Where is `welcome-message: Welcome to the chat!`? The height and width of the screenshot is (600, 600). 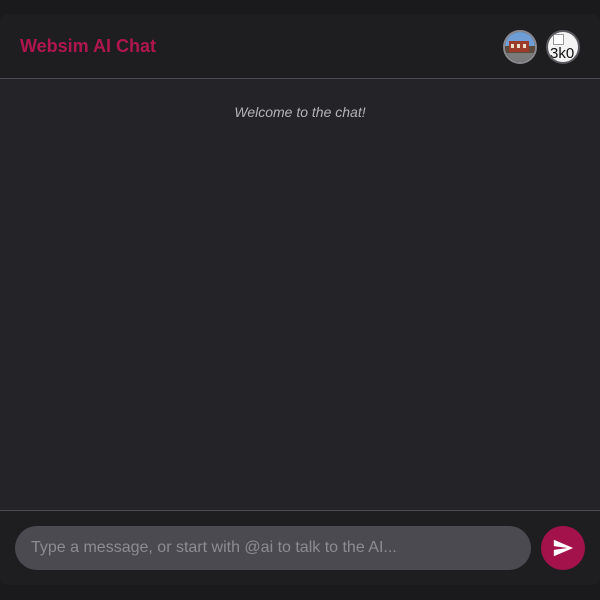
welcome-message: Welcome to the chat! is located at coordinates (300, 112).